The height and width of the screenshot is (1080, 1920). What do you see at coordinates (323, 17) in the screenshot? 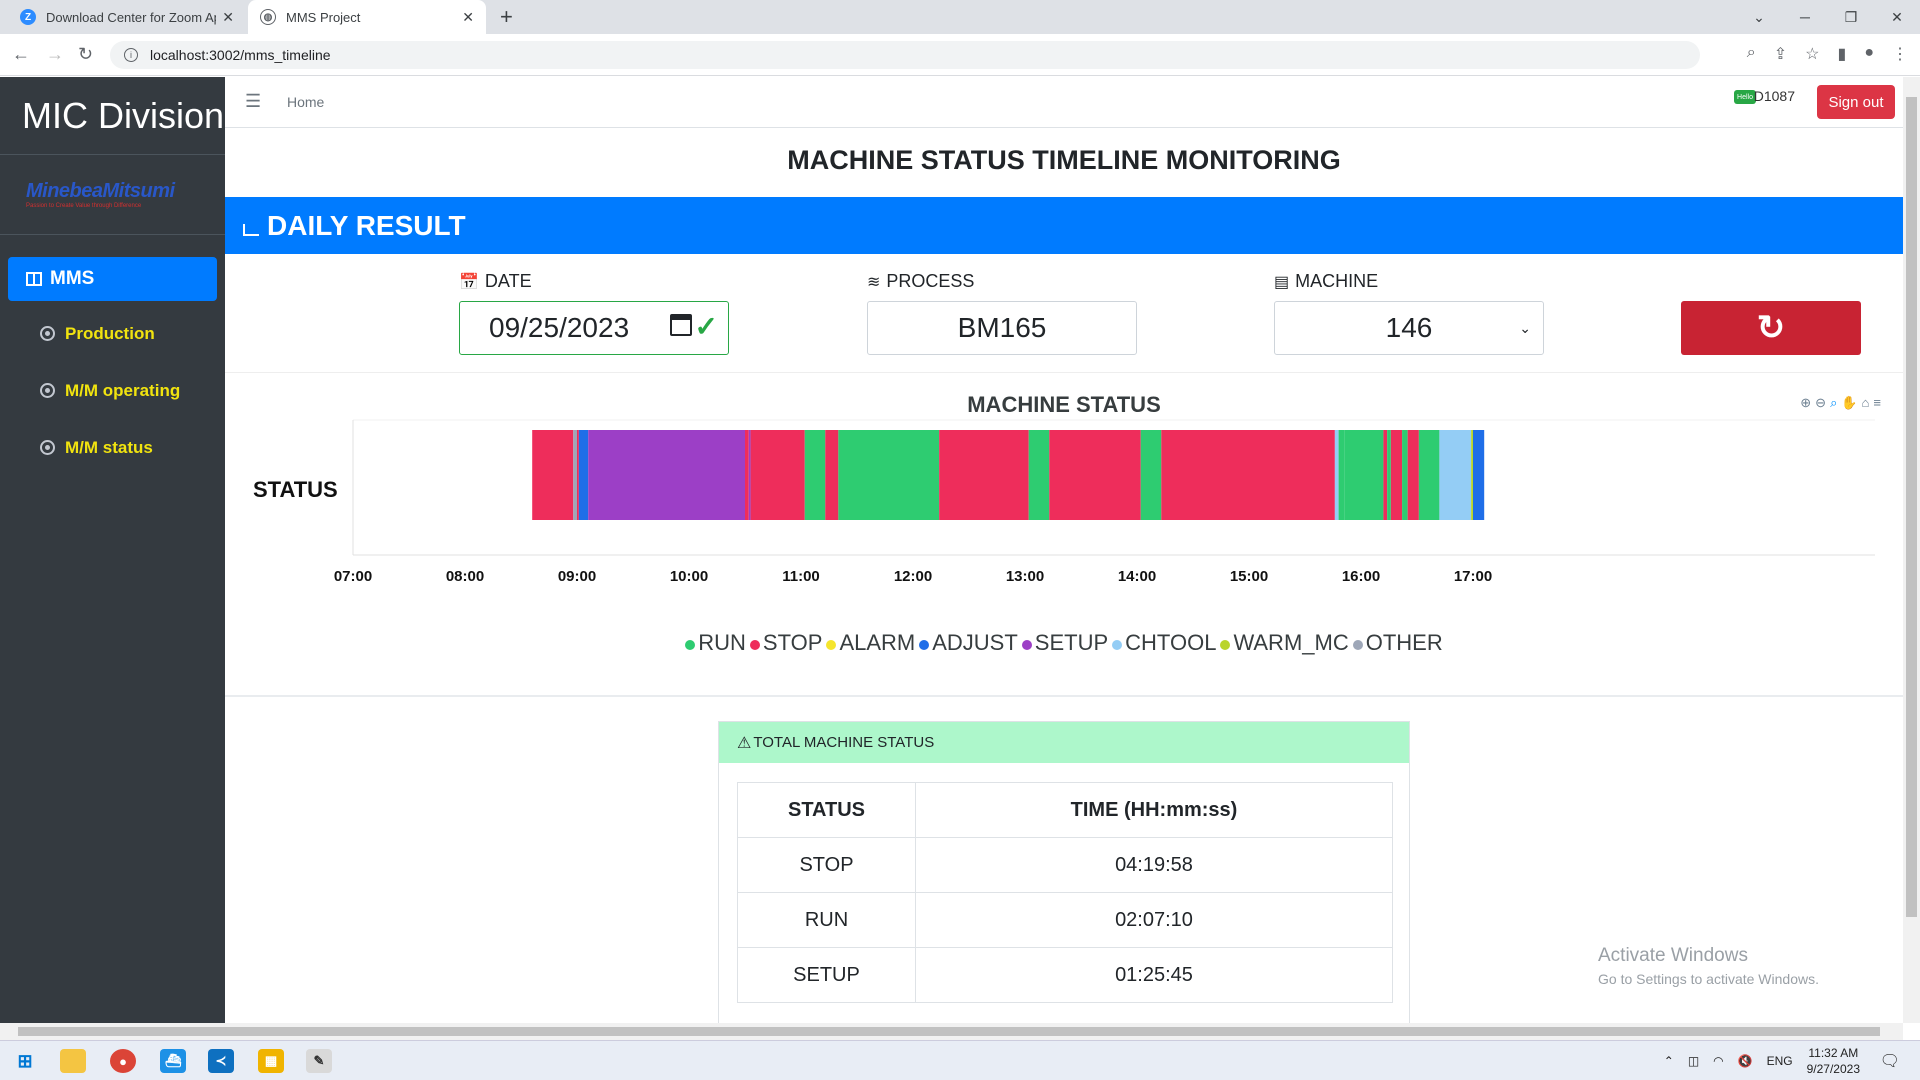
I see `tab-title: MMS Project` at bounding box center [323, 17].